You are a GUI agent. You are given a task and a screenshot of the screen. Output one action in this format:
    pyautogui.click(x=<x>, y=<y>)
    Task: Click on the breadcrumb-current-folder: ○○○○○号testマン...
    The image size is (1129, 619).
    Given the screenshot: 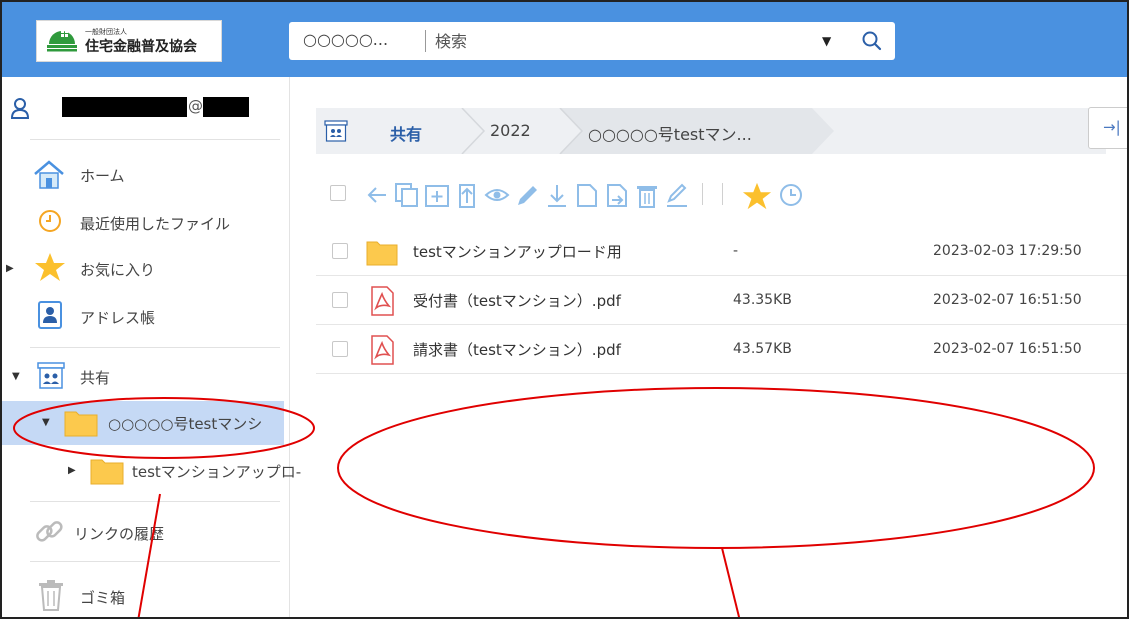 What is the action you would take?
    pyautogui.click(x=670, y=133)
    